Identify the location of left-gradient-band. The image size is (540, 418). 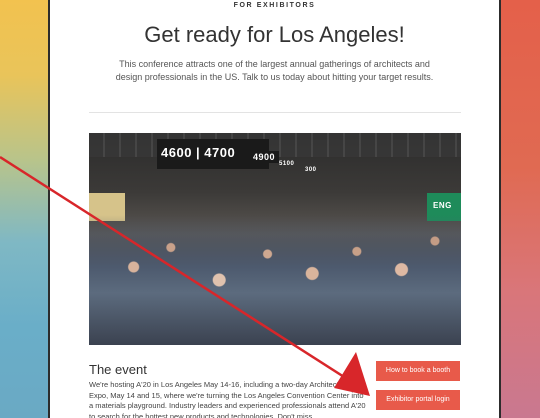
(25, 209).